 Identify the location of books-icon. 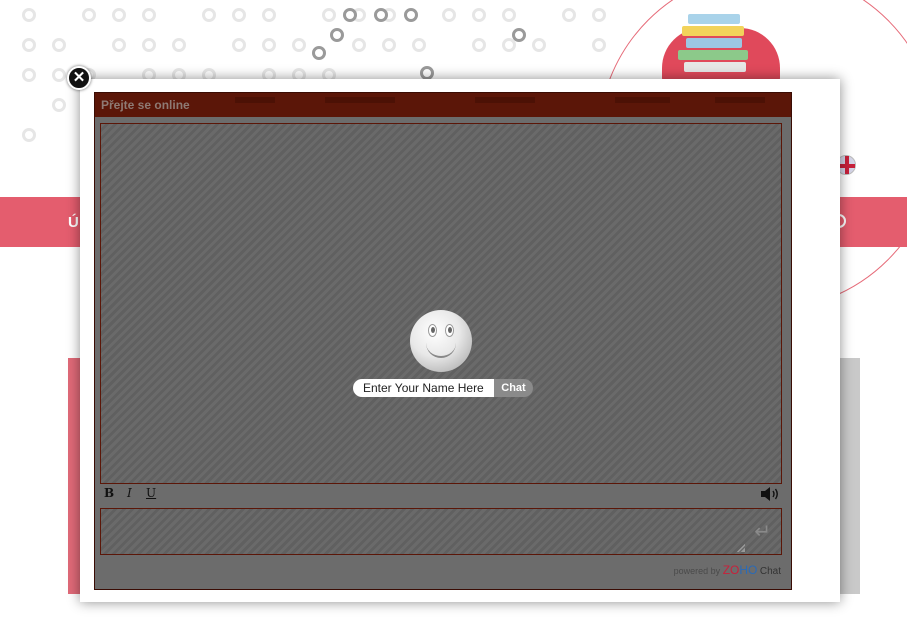
(716, 44).